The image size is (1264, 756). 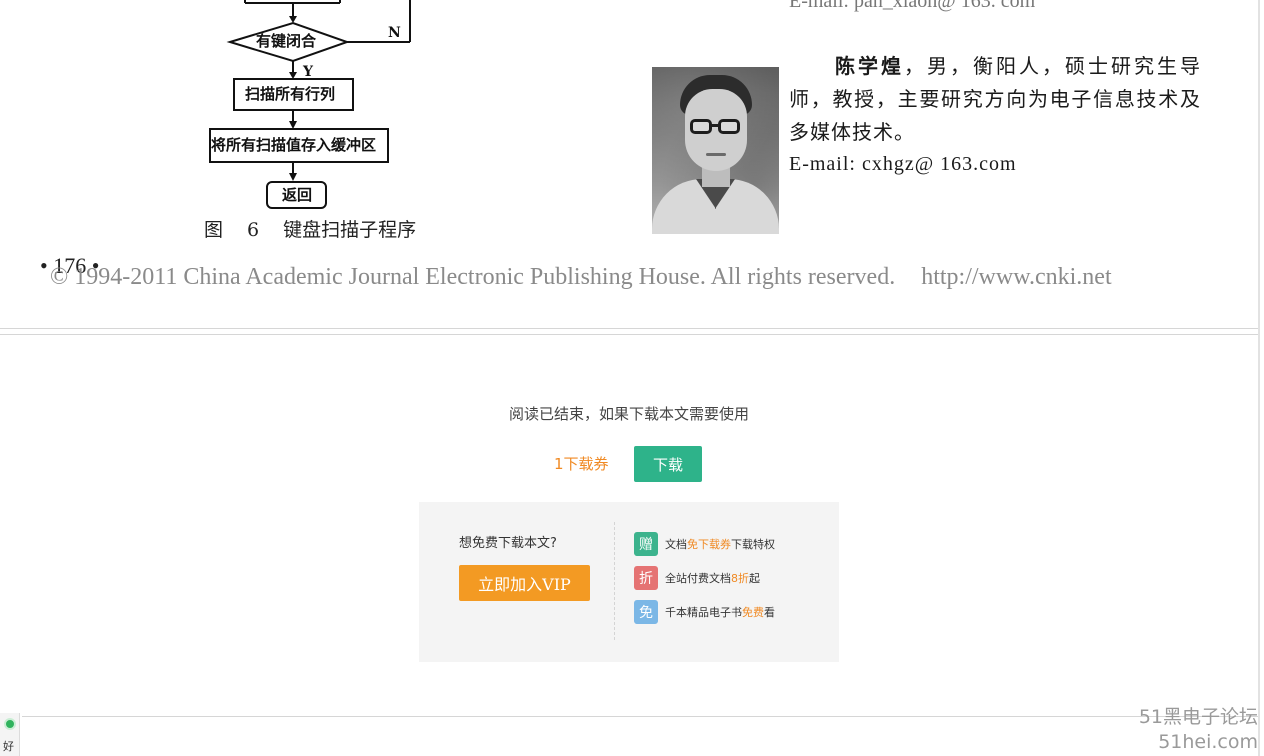 What do you see at coordinates (508, 543) in the screenshot?
I see `vip-question: 想免费下载本文?` at bounding box center [508, 543].